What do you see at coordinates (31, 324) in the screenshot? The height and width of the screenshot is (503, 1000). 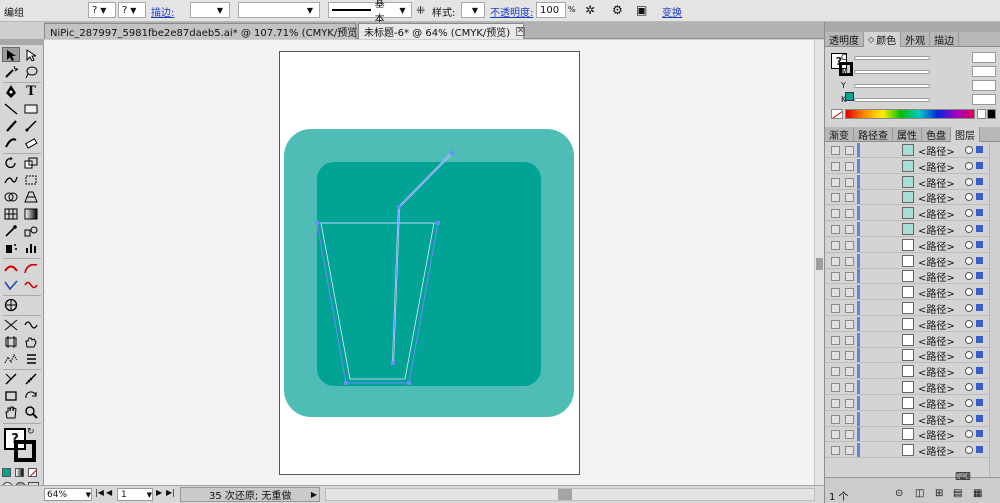 I see `scissors-tool` at bounding box center [31, 324].